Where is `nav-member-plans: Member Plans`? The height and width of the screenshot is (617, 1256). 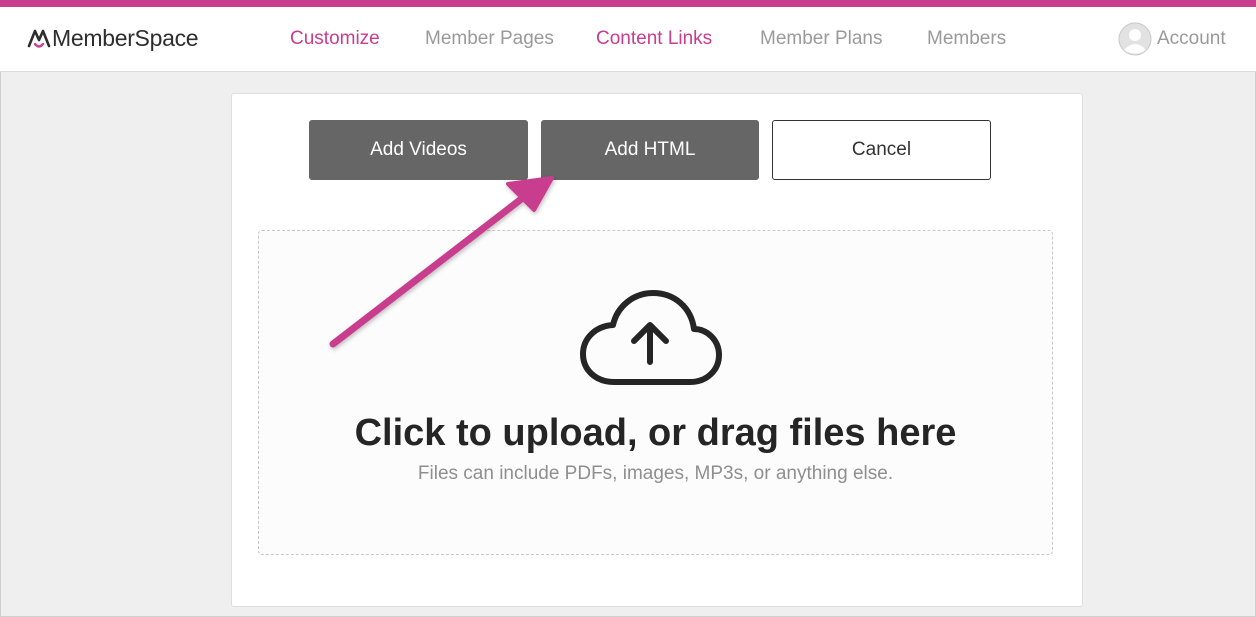 nav-member-plans: Member Plans is located at coordinates (821, 39).